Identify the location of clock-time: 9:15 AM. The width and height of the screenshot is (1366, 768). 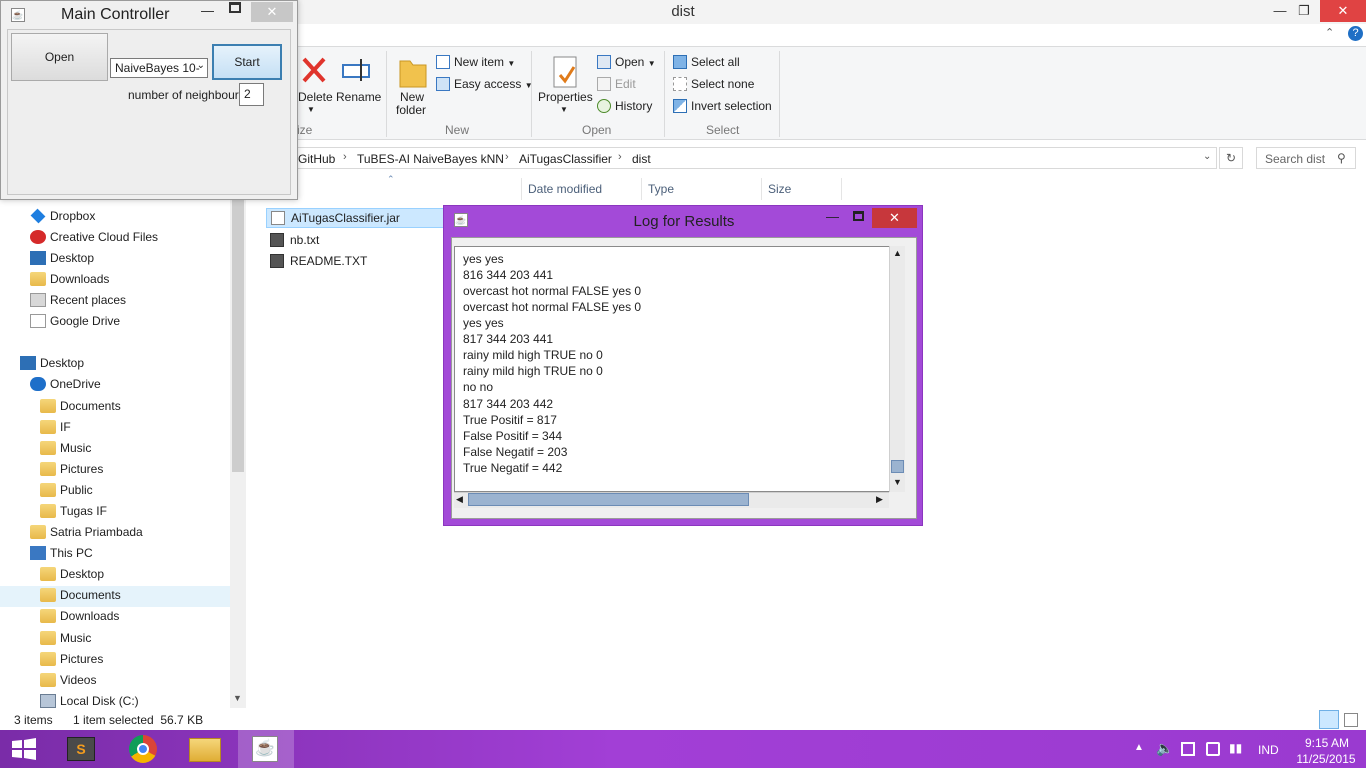
(1327, 743).